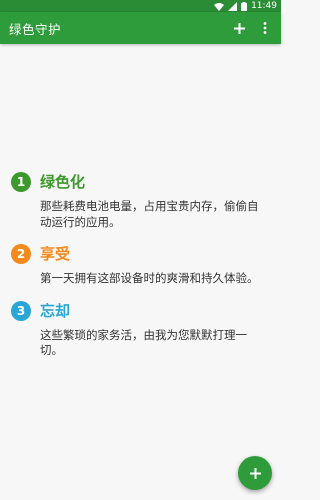 Image resolution: width=320 pixels, height=500 pixels. I want to click on feature-description: 这些繁琐的家务活，由我为您默默打理一切。, so click(143, 342).